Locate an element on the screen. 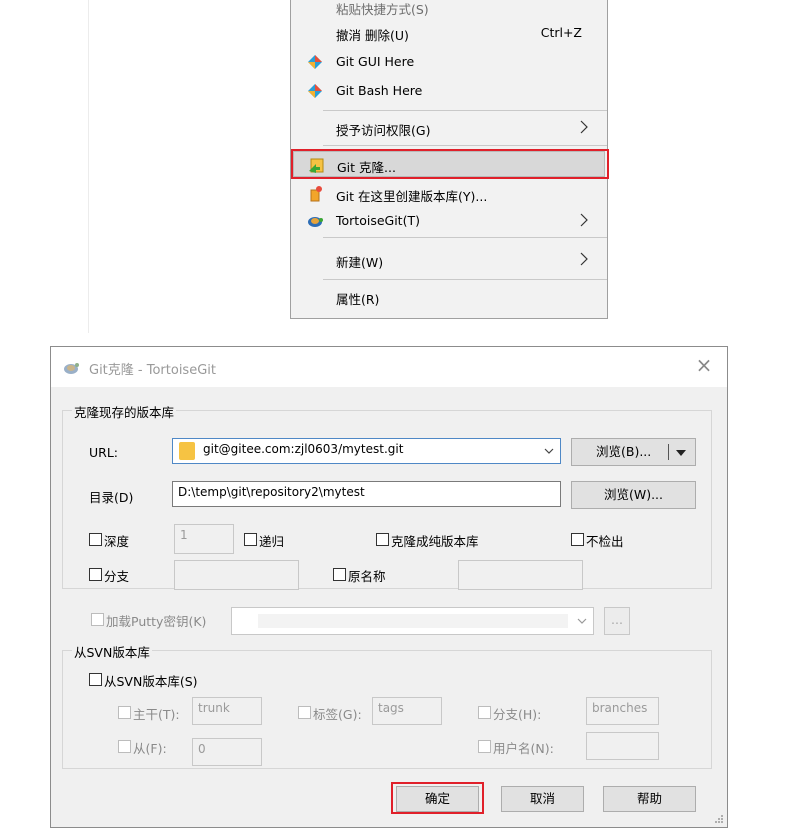 The width and height of the screenshot is (785, 833). menu-item-undo-delete: 撤消 删除(U) Ctrl+Z is located at coordinates (449, 33).